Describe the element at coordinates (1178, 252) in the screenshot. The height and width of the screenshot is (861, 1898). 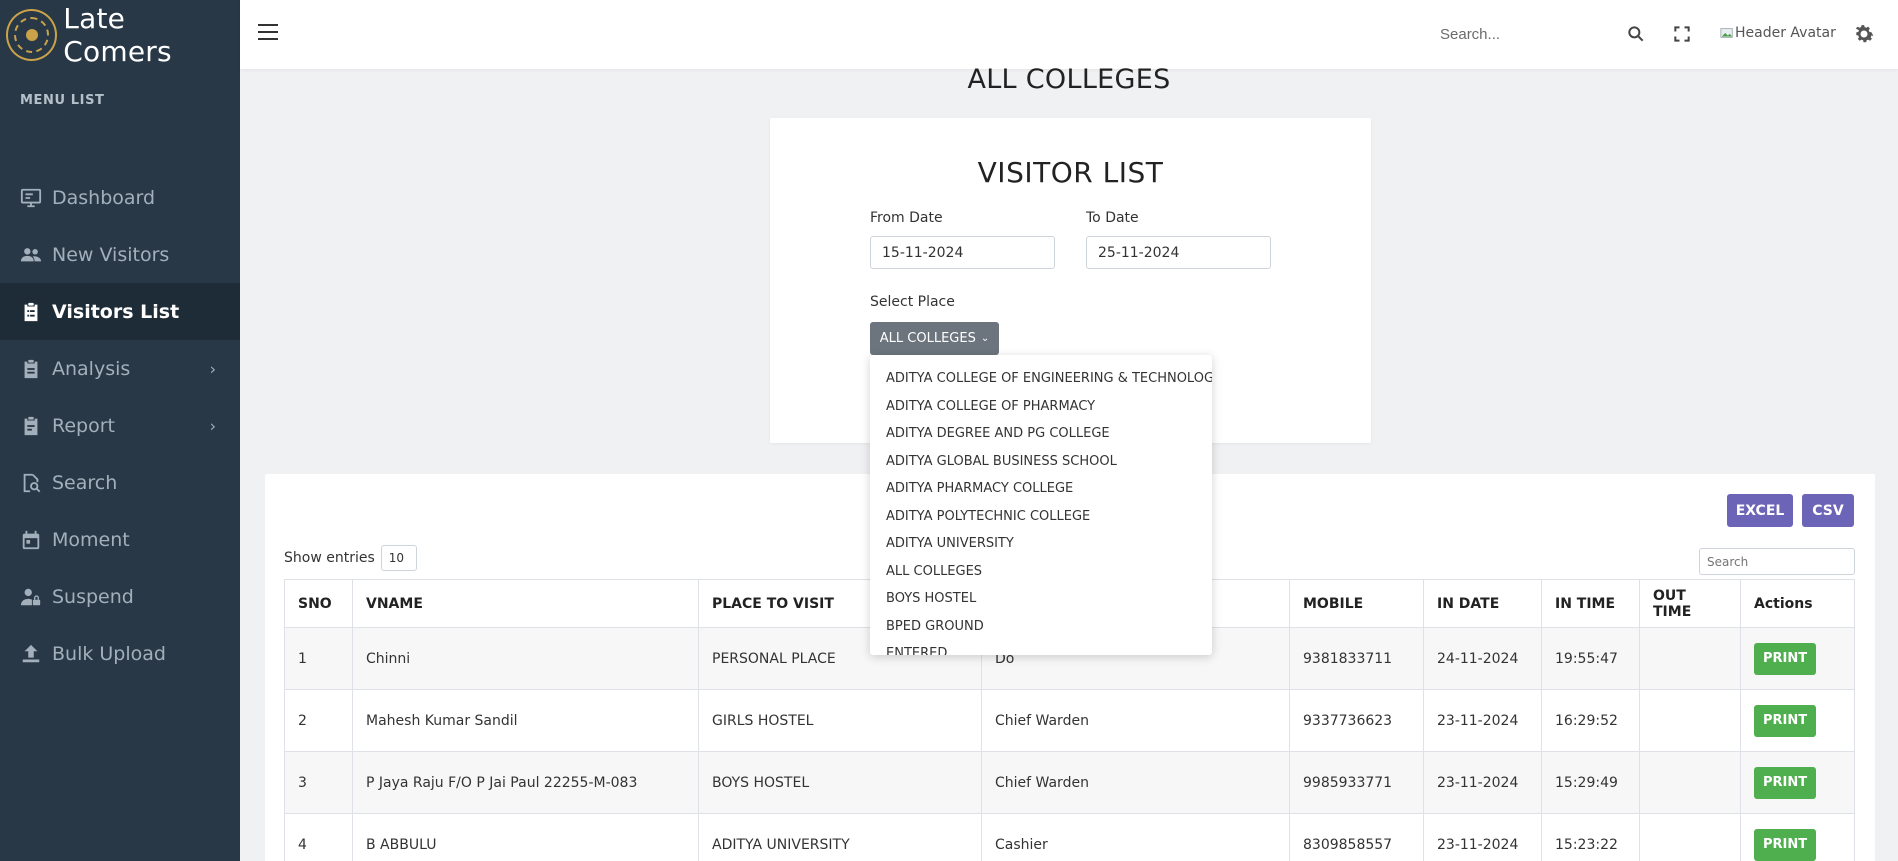
I see `to-date-input` at that location.